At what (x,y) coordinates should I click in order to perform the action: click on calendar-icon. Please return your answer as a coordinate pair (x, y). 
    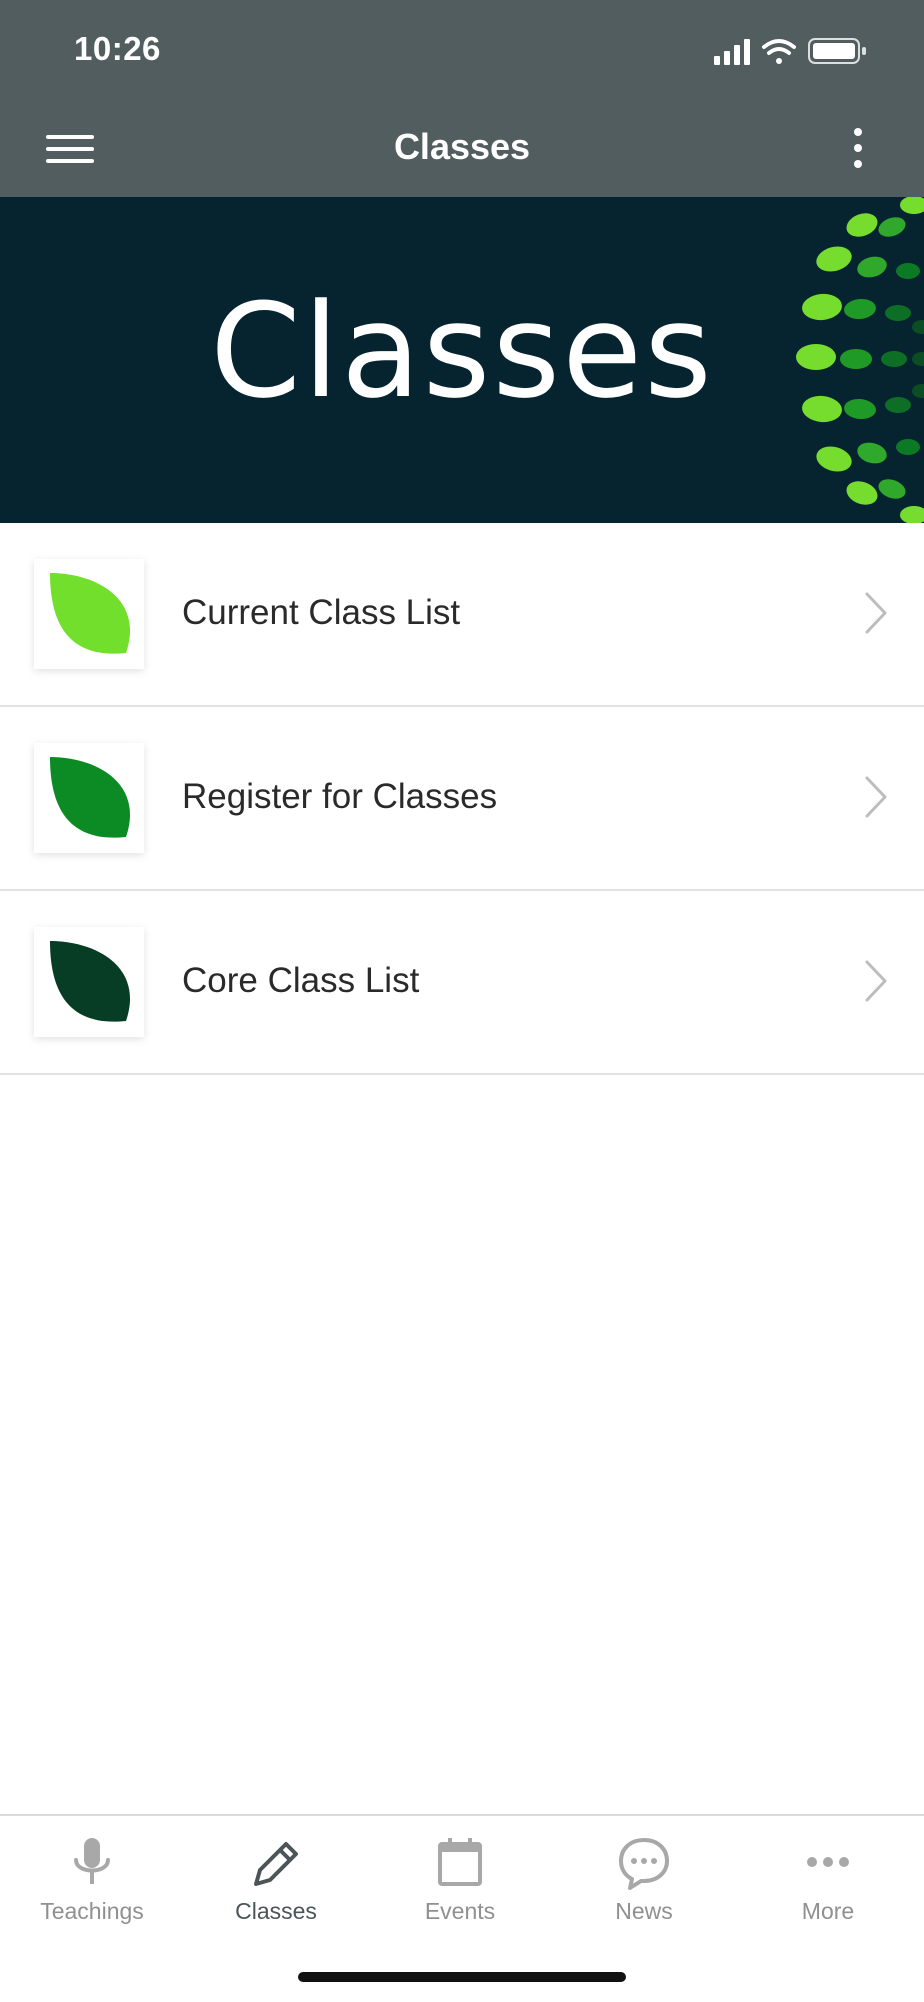
    Looking at the image, I should click on (460, 1862).